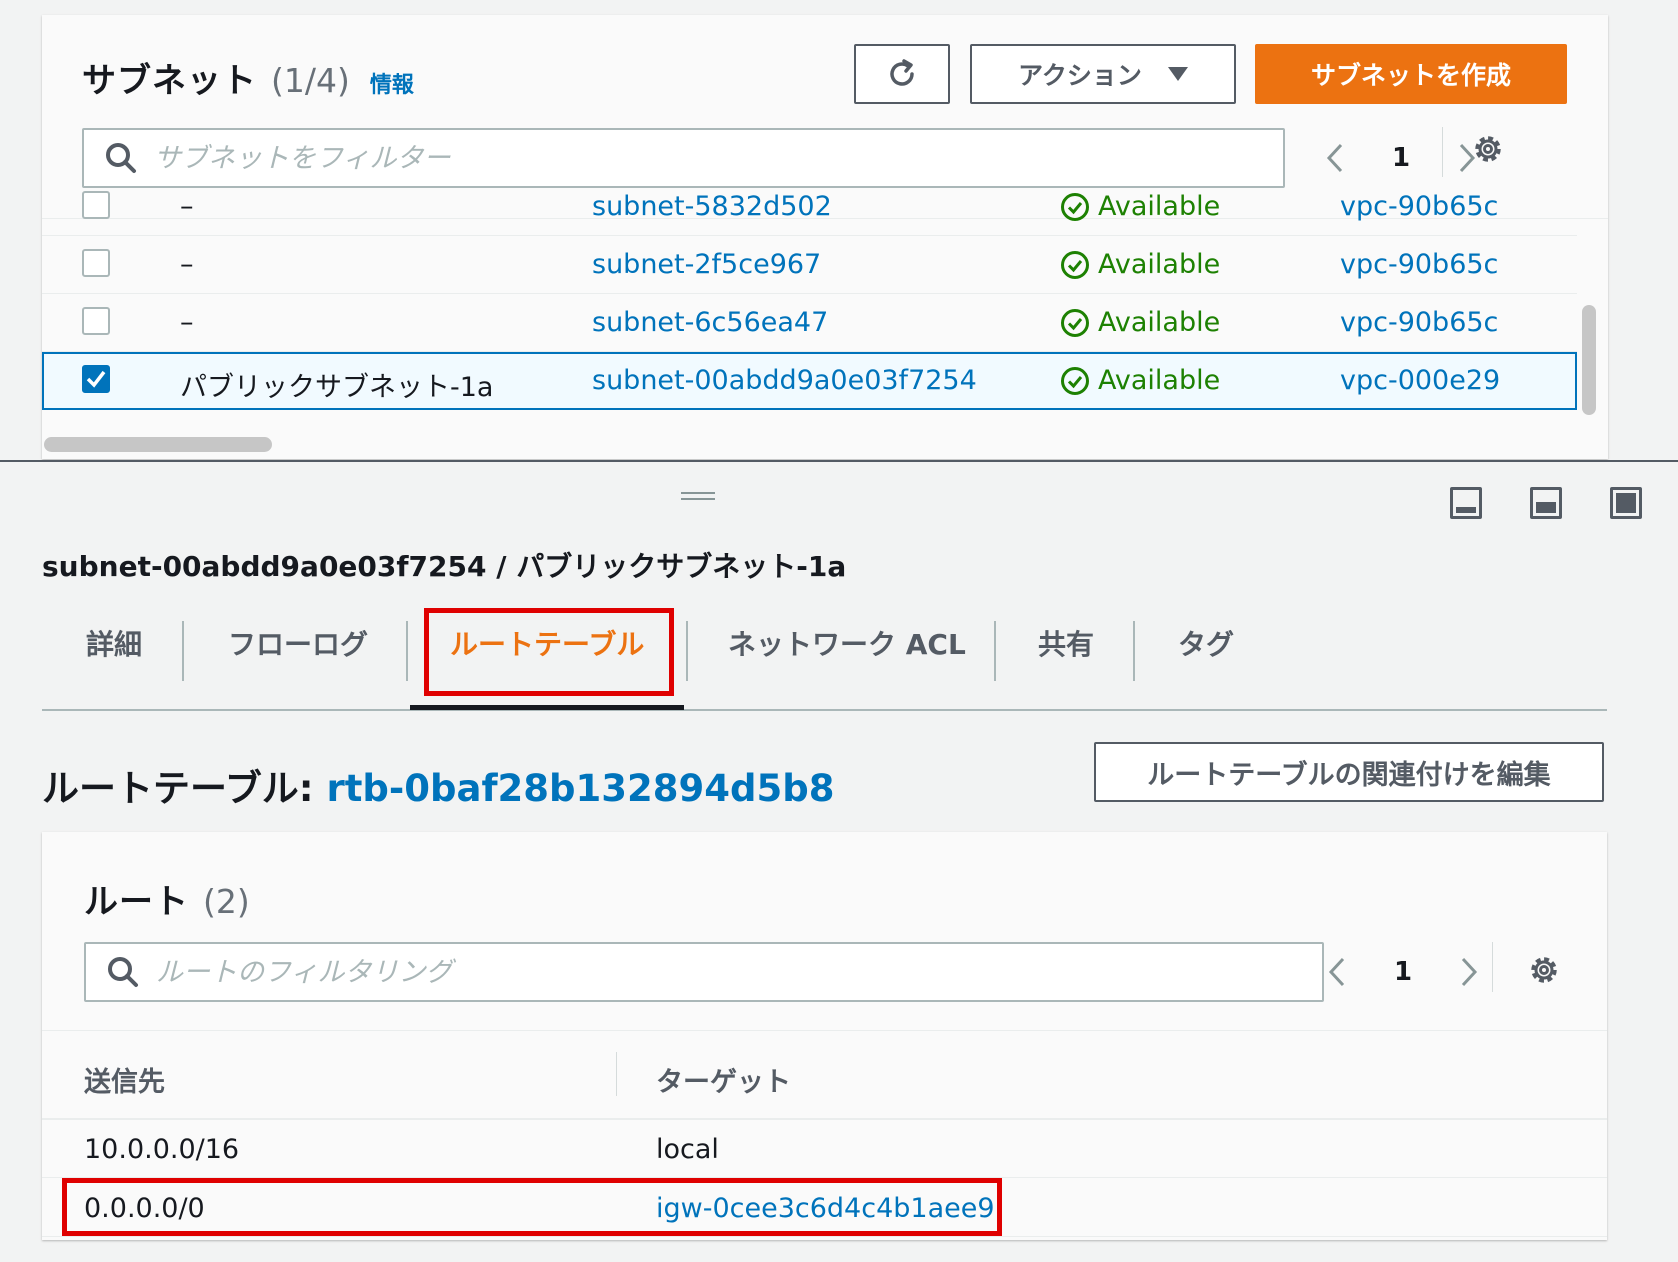  Describe the element at coordinates (169, 81) in the screenshot. I see `subnets-title: サブネット` at that location.